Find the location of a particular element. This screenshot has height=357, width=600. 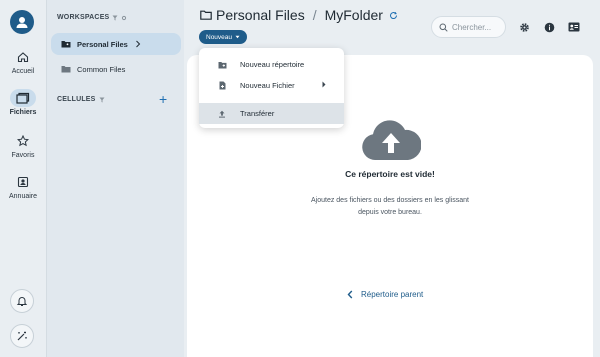

parent-folder-label: Répertoire parent is located at coordinates (392, 294).